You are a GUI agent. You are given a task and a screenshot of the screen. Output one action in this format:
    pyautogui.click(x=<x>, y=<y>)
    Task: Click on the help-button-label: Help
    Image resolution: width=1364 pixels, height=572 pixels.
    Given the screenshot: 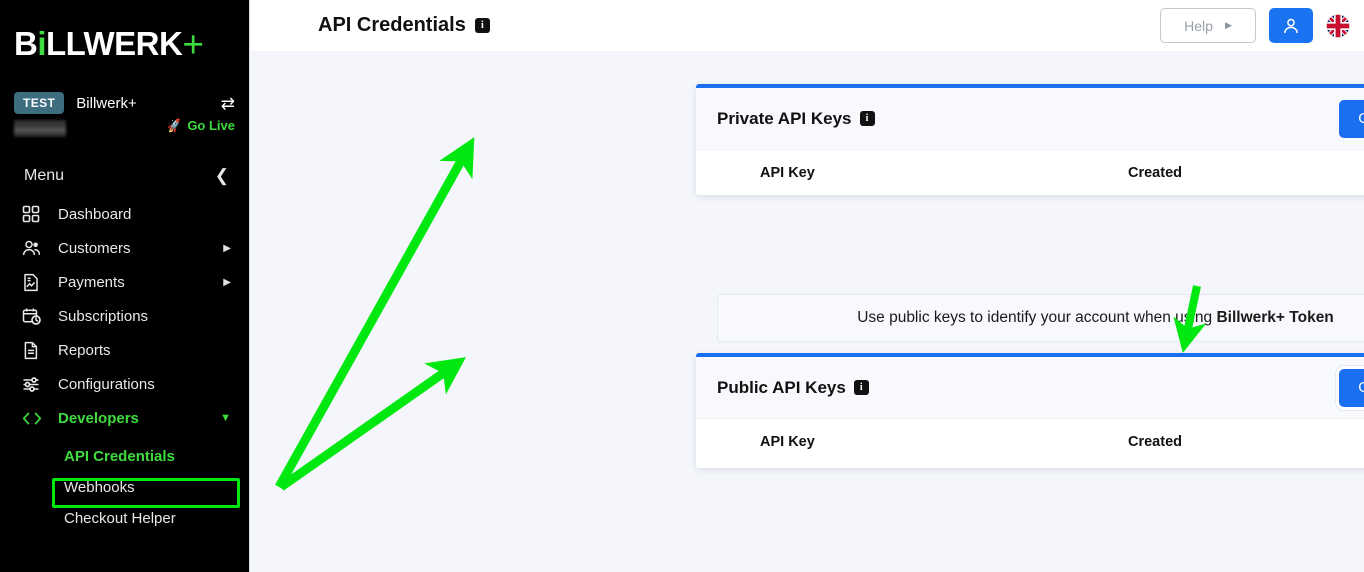 What is the action you would take?
    pyautogui.click(x=1198, y=25)
    